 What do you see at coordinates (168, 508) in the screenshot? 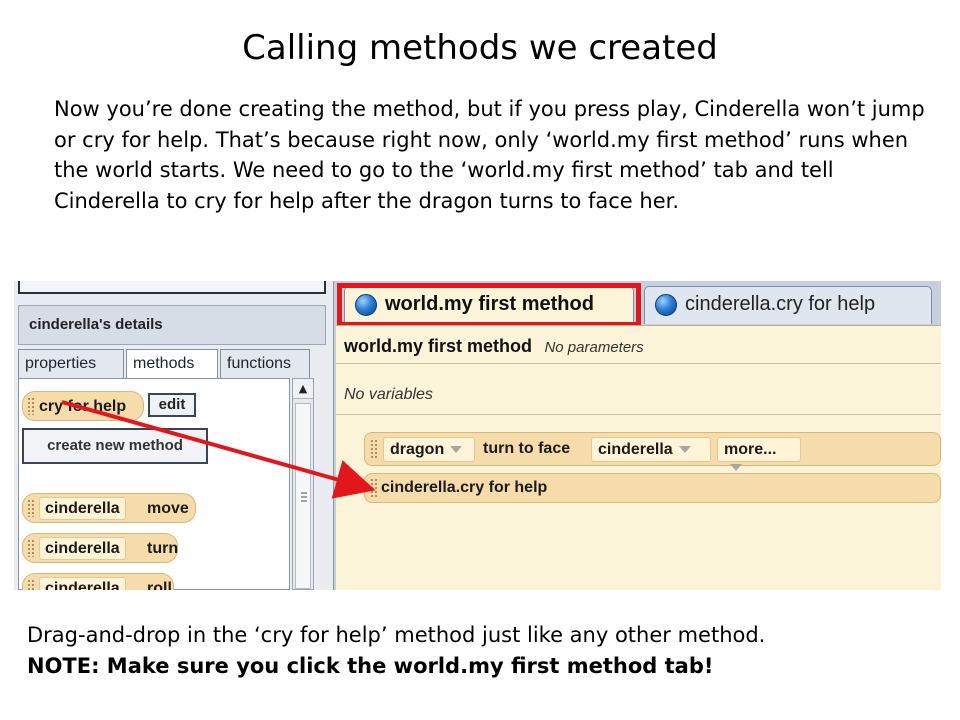
I see `method-tile-label: move` at bounding box center [168, 508].